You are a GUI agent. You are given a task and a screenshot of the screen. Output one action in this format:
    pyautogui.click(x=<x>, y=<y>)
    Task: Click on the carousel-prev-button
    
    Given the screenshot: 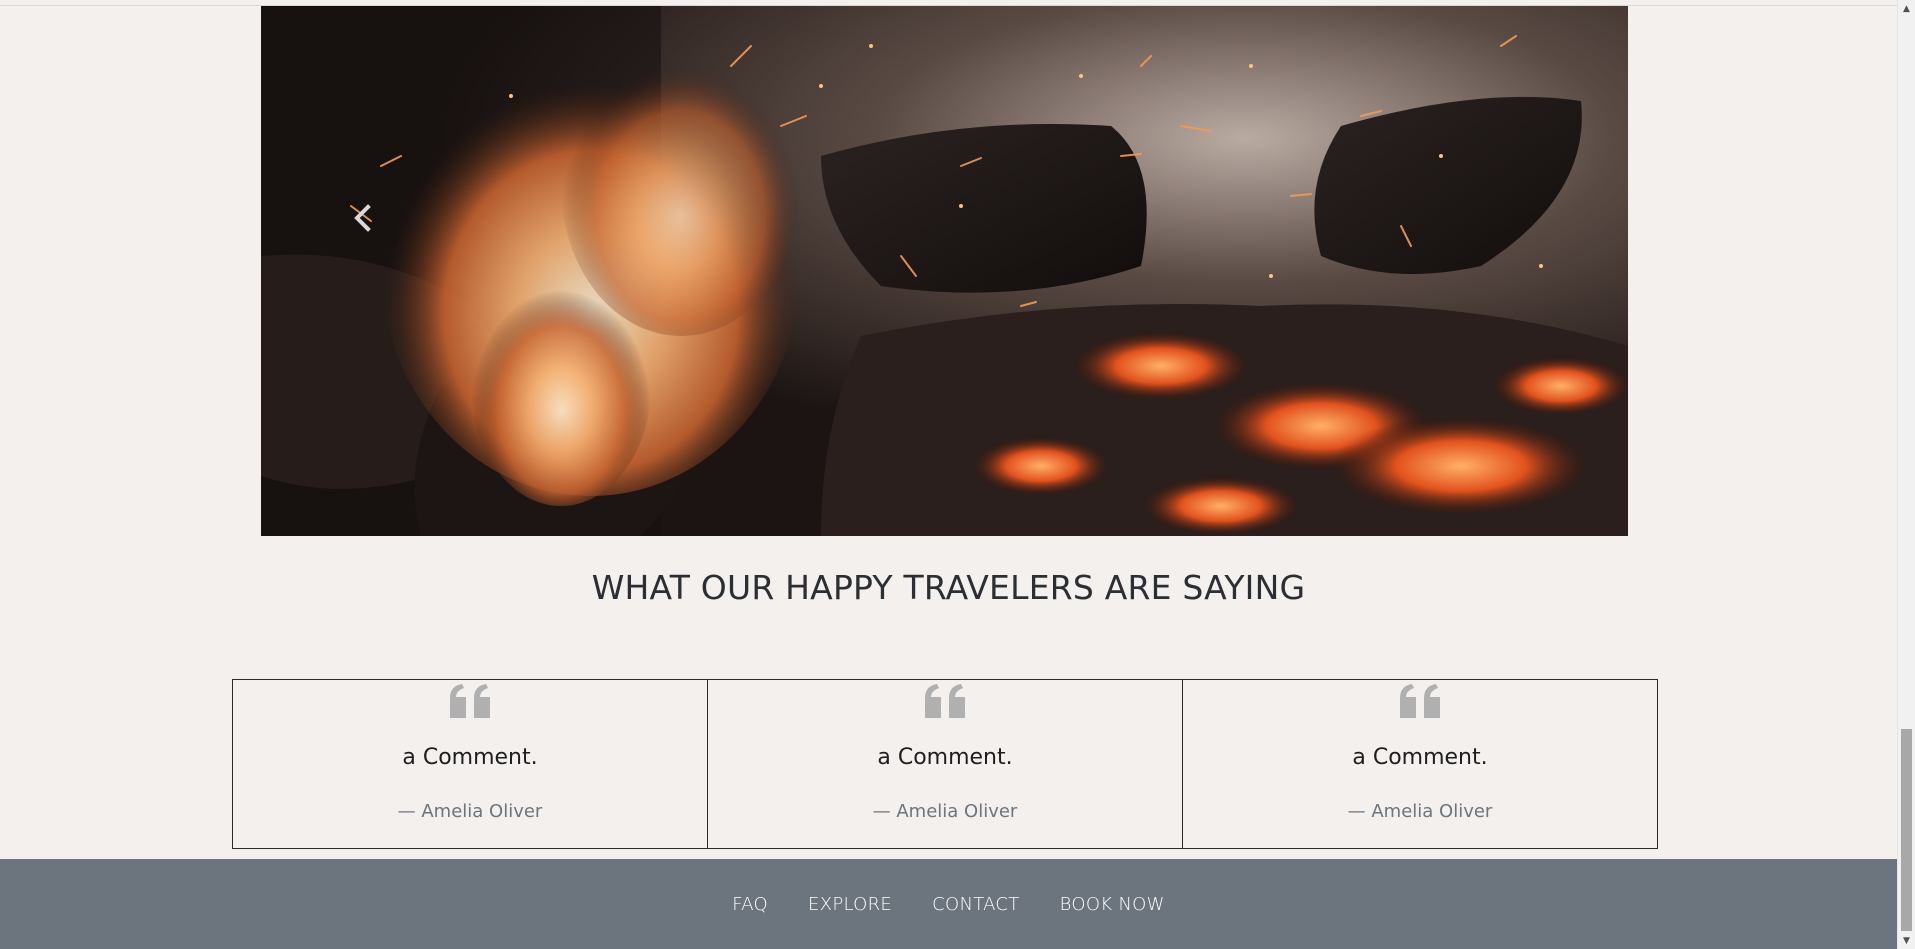 What is the action you would take?
    pyautogui.click(x=363, y=218)
    